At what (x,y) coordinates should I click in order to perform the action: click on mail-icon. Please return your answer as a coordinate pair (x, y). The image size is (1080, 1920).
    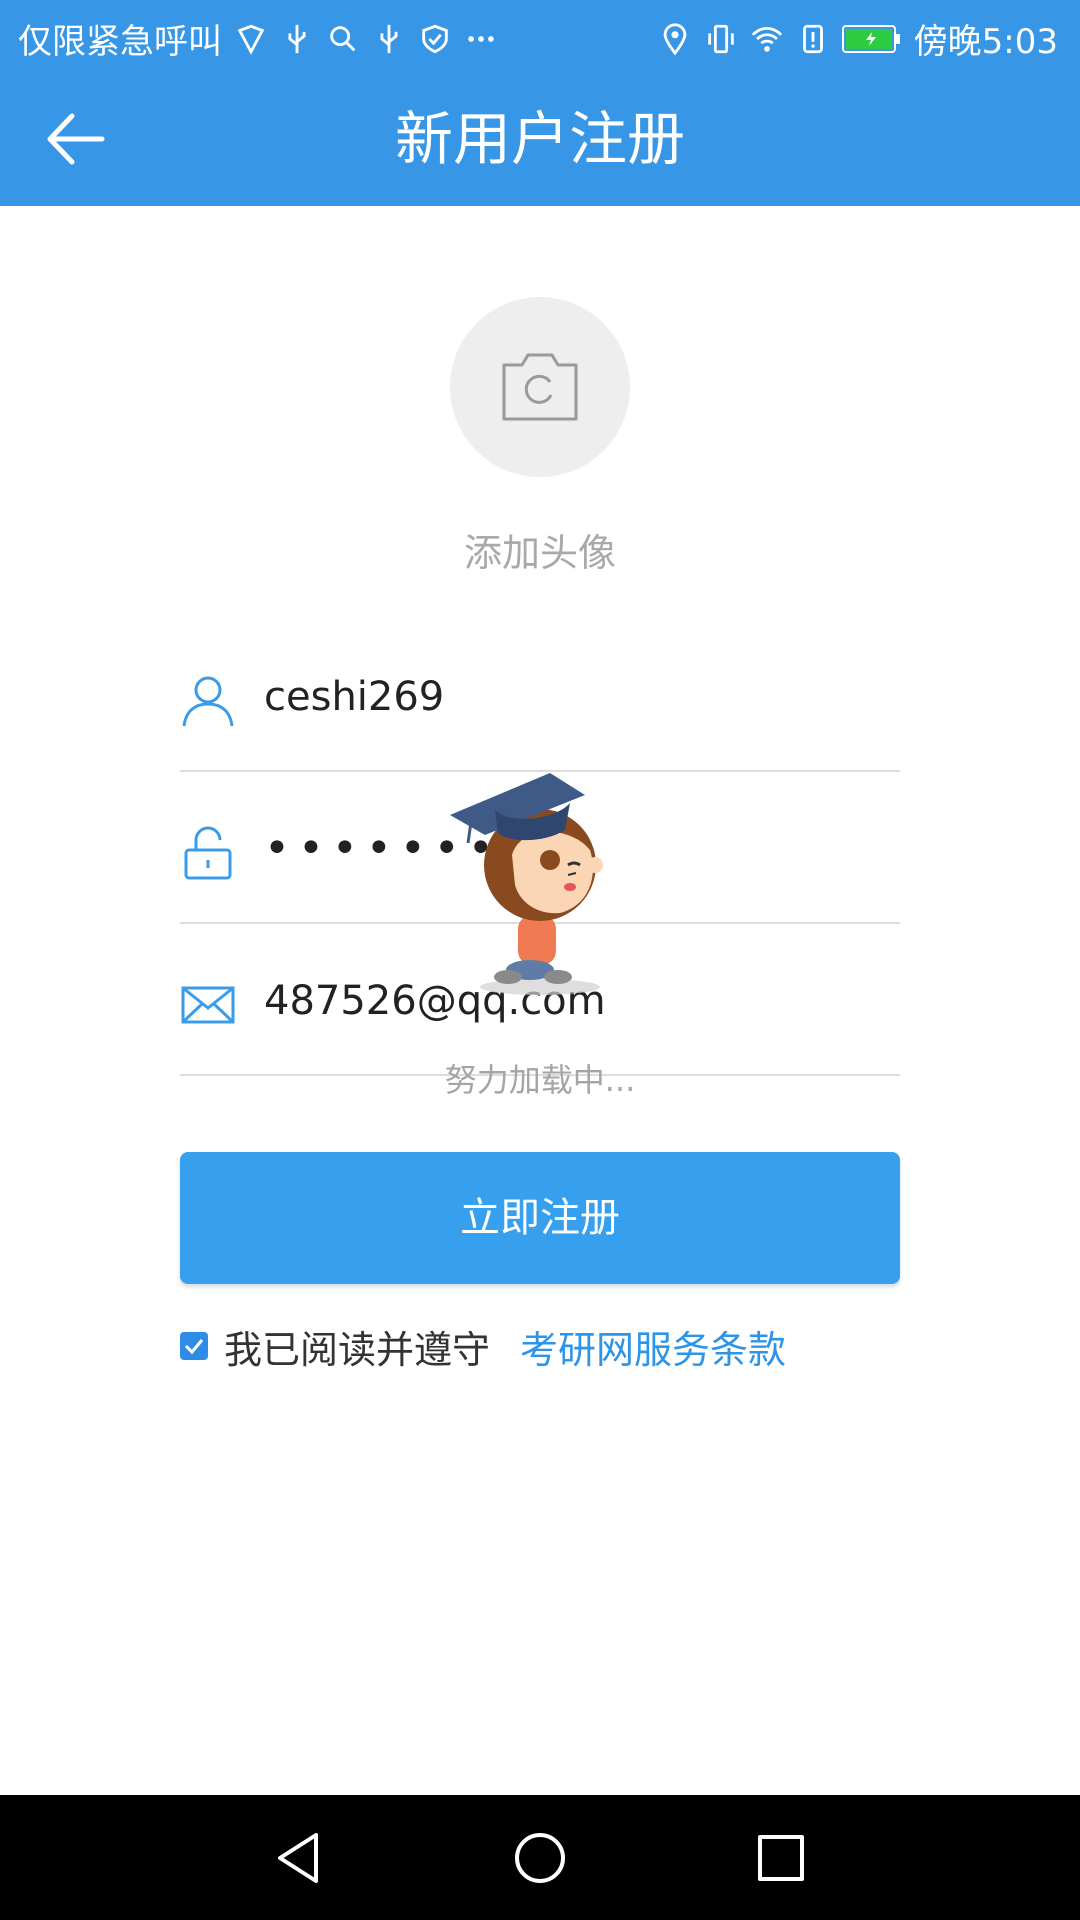
    Looking at the image, I should click on (208, 1004).